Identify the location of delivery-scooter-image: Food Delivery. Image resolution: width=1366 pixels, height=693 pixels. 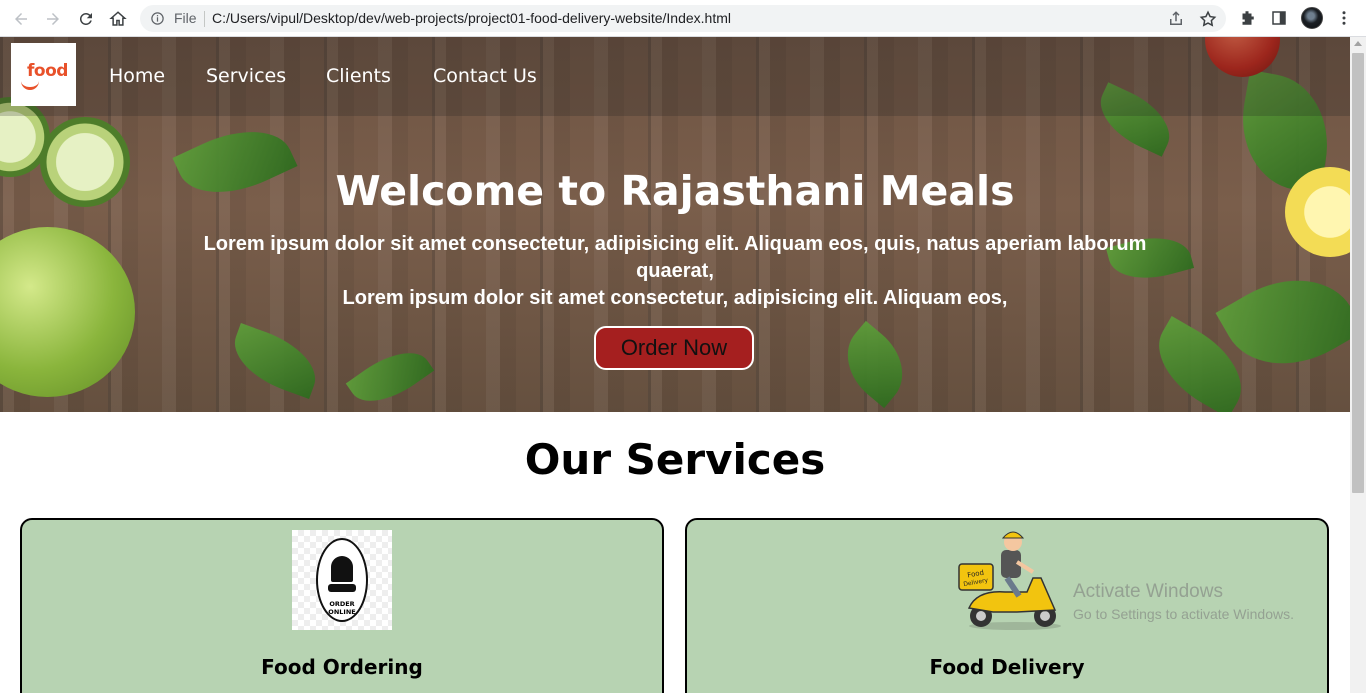
(1009, 580).